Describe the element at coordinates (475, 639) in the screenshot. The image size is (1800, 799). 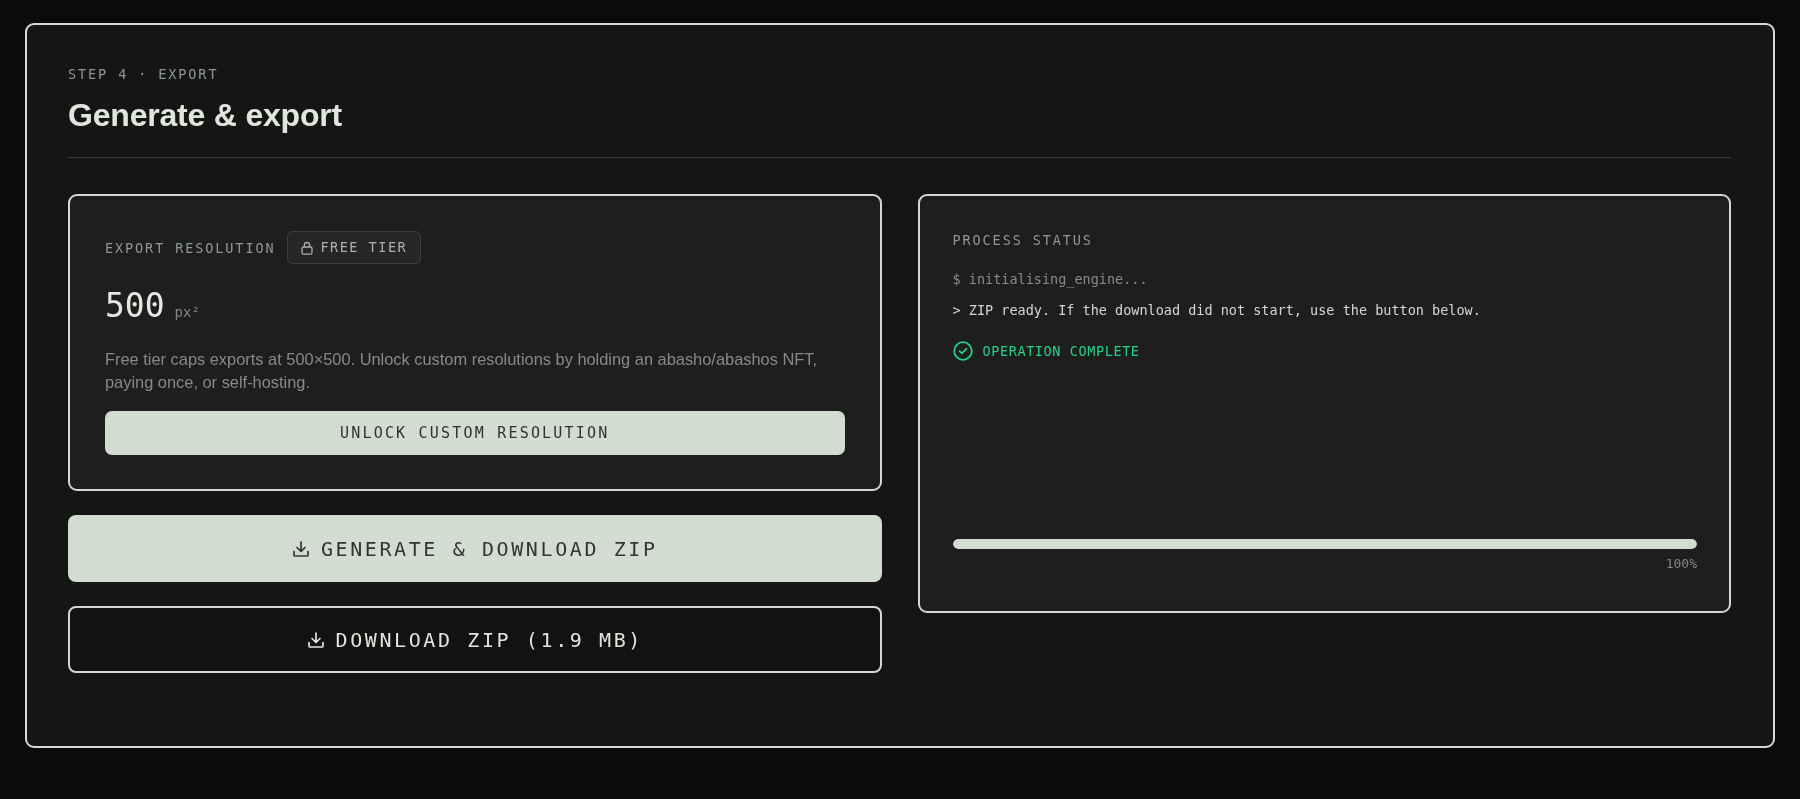
I see `download-button: DOWNLOAD ZIP (1.9 MB)` at that location.